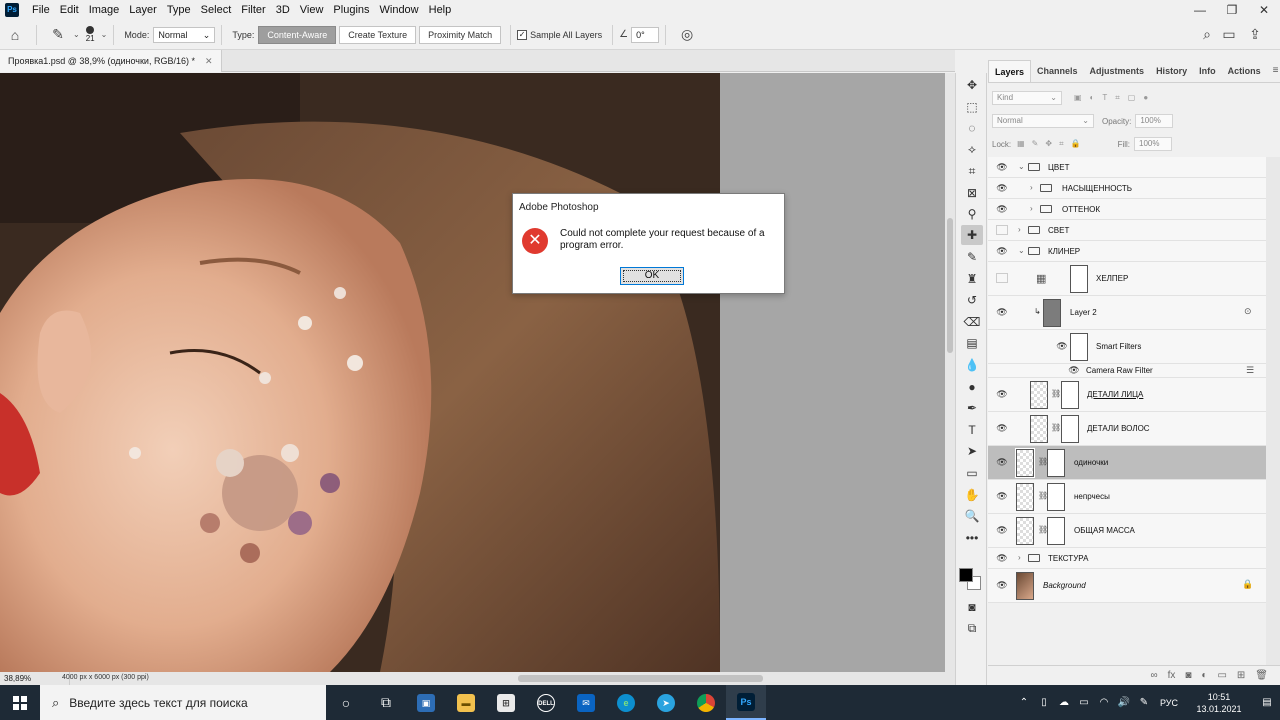 This screenshot has height=720, width=1280. What do you see at coordinates (1169, 703) in the screenshot?
I see `language-indicator: РУС` at bounding box center [1169, 703].